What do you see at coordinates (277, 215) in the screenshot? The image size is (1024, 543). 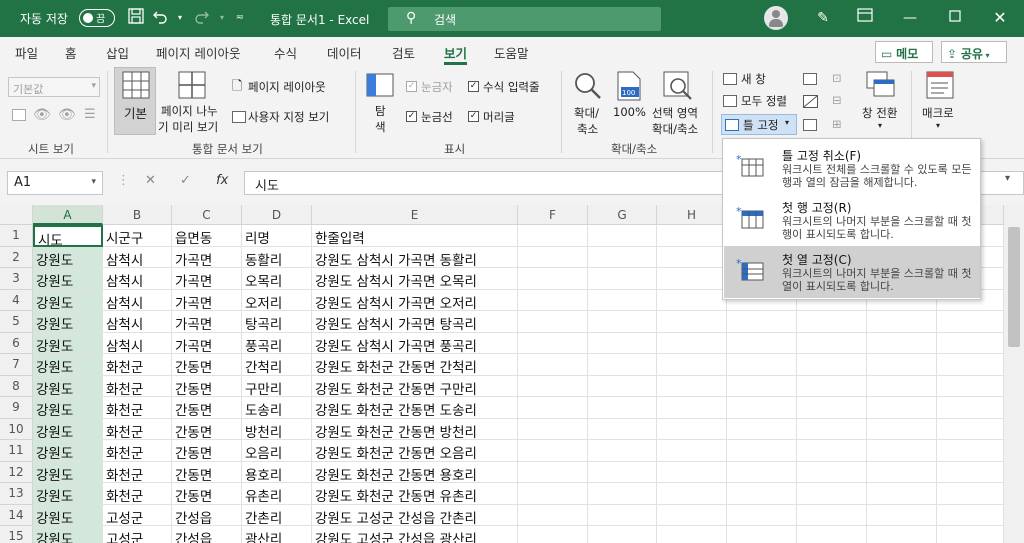 I see `column-header: D` at bounding box center [277, 215].